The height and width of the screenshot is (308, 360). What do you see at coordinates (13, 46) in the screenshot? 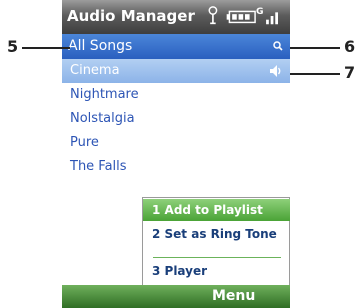
I see `callout-5: 5` at bounding box center [13, 46].